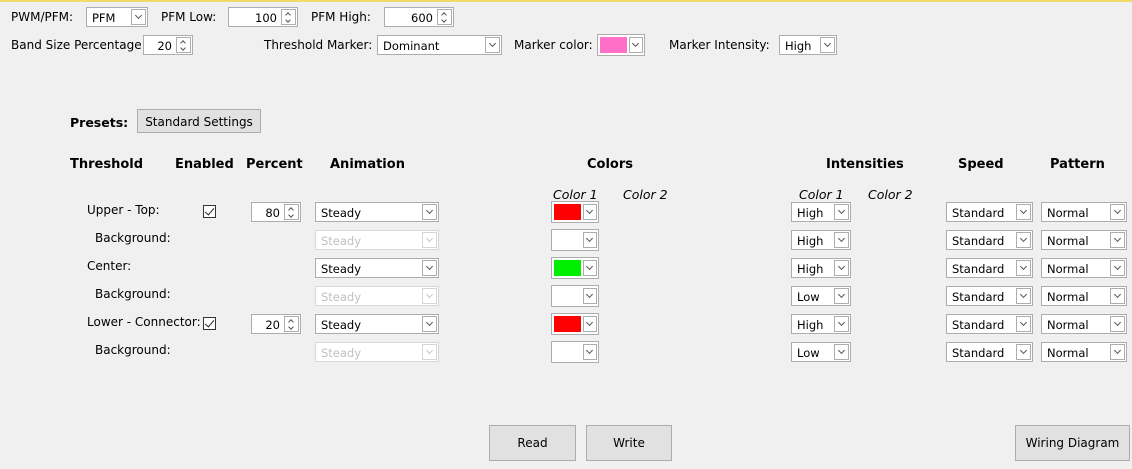  I want to click on marker-intensity-select: High, so click(808, 45).